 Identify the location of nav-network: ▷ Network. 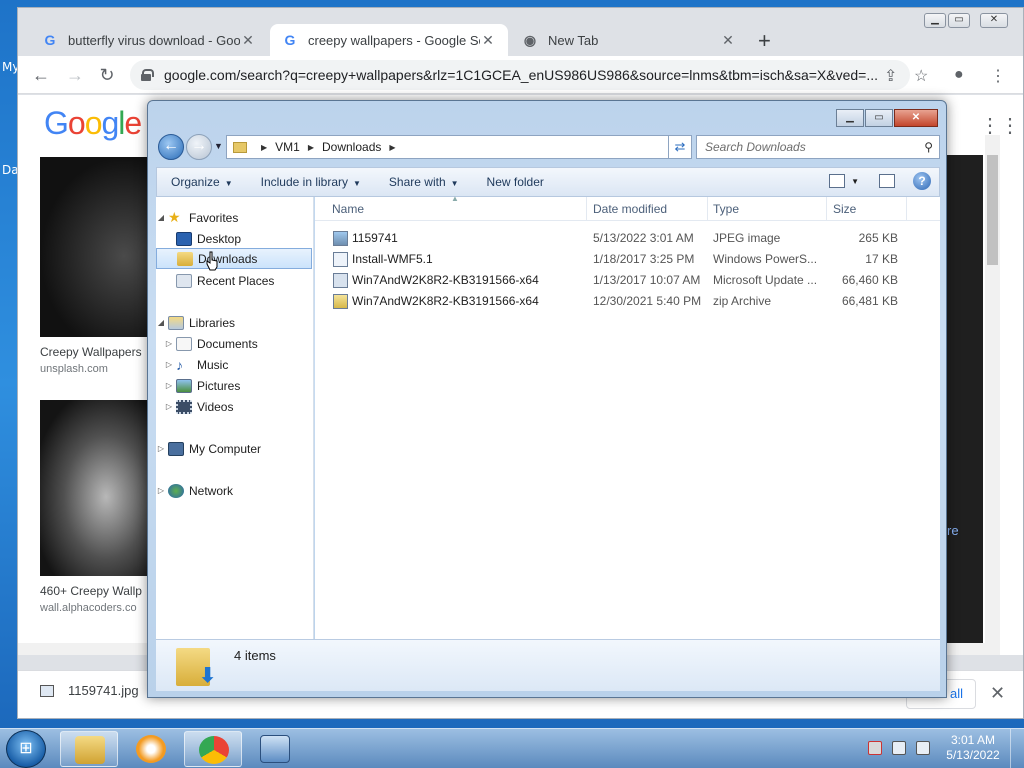
(194, 490).